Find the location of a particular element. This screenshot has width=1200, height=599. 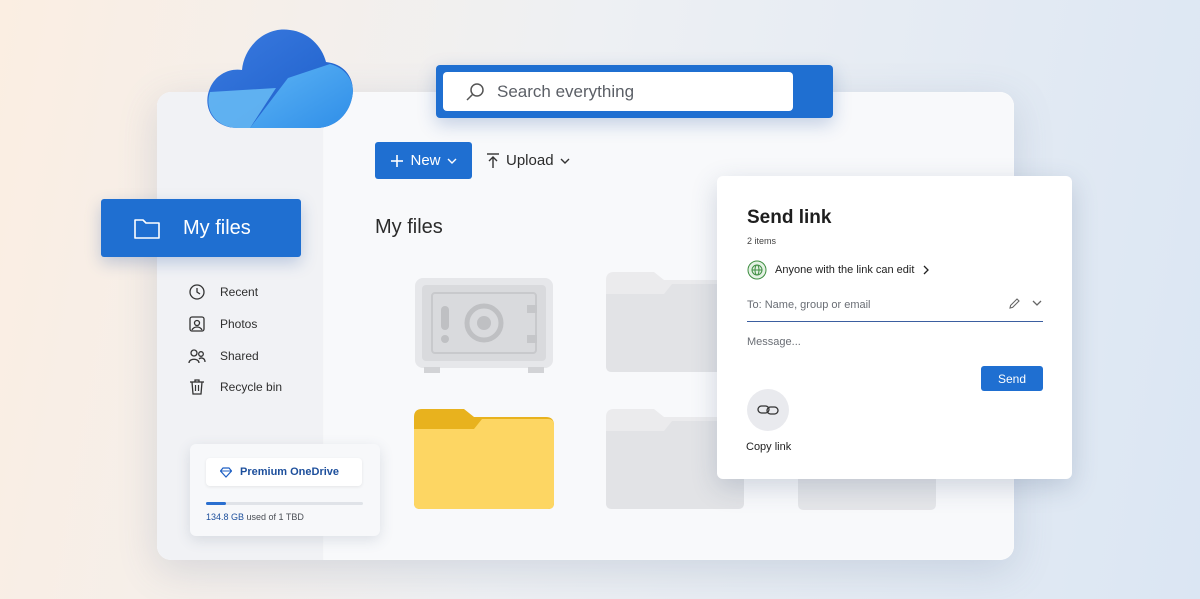

link-permission-setting: Anyone with the link can edit is located at coordinates (838, 270).